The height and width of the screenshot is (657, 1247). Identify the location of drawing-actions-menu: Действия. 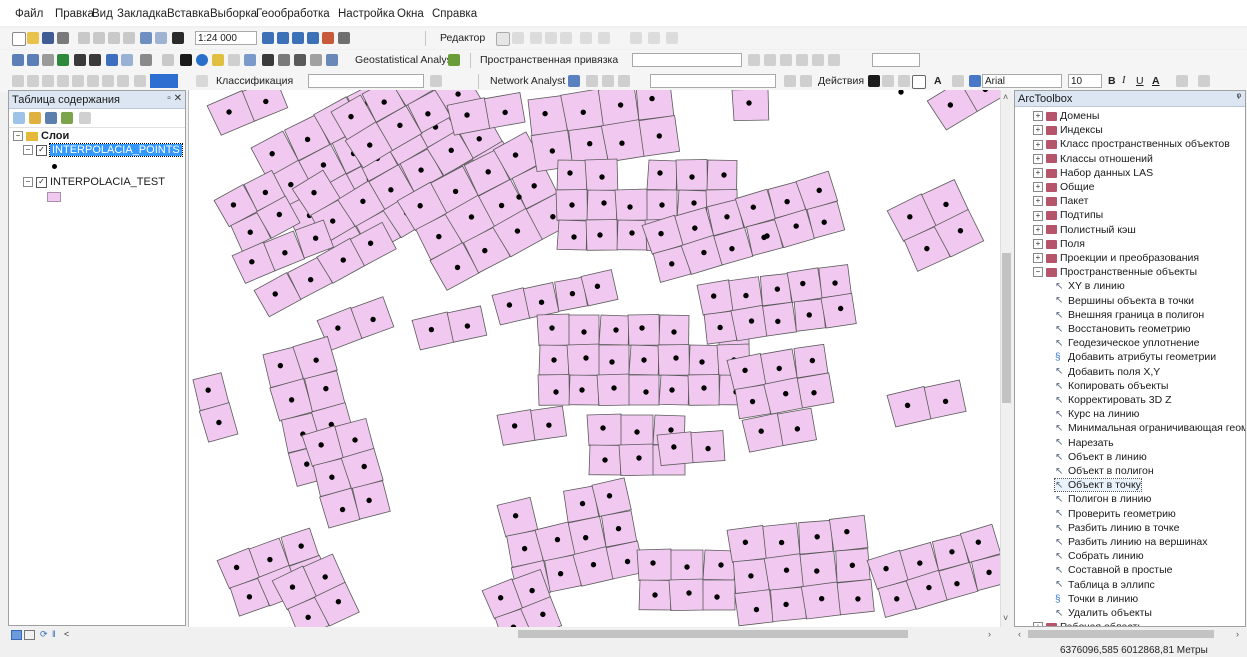
(841, 81).